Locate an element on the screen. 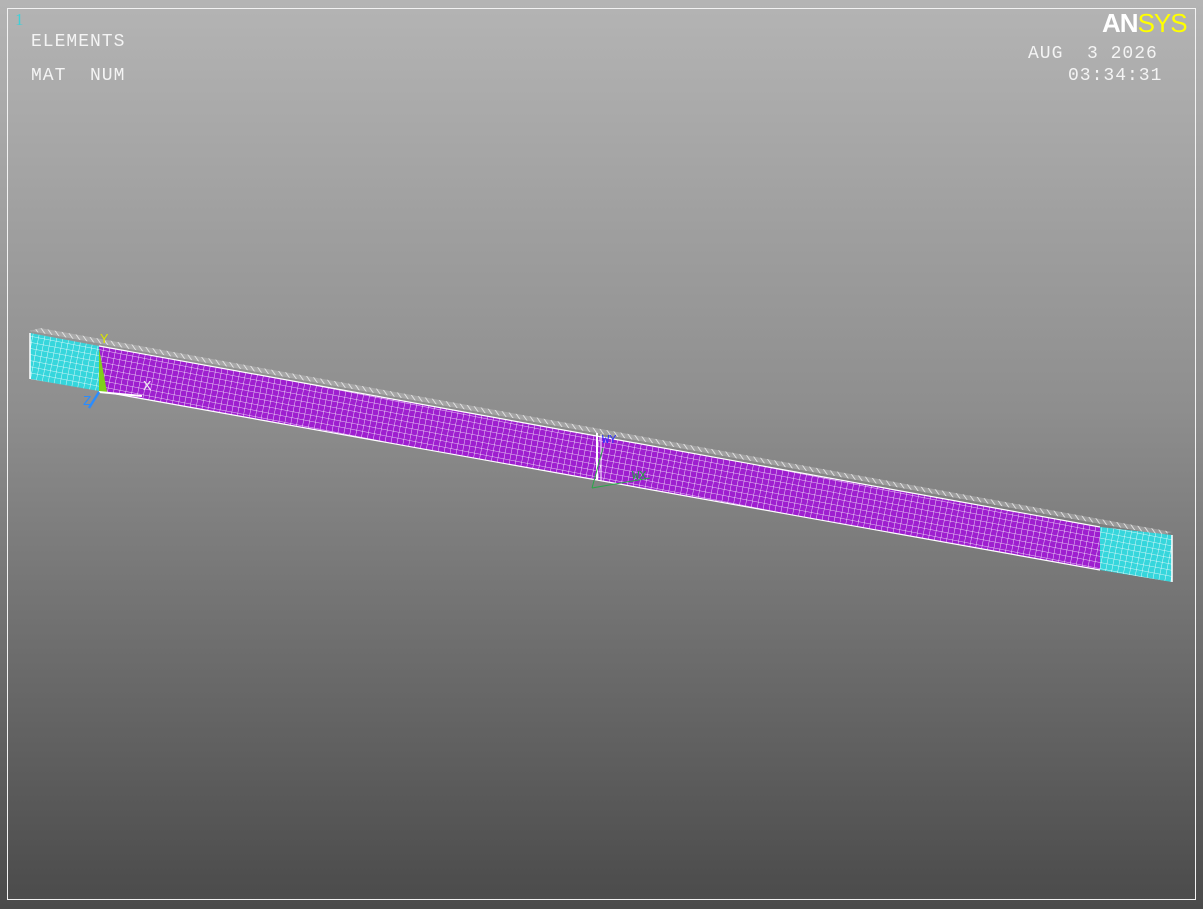 Image resolution: width=1203 pixels, height=909 pixels. wp-wy-label: WY is located at coordinates (609, 440).